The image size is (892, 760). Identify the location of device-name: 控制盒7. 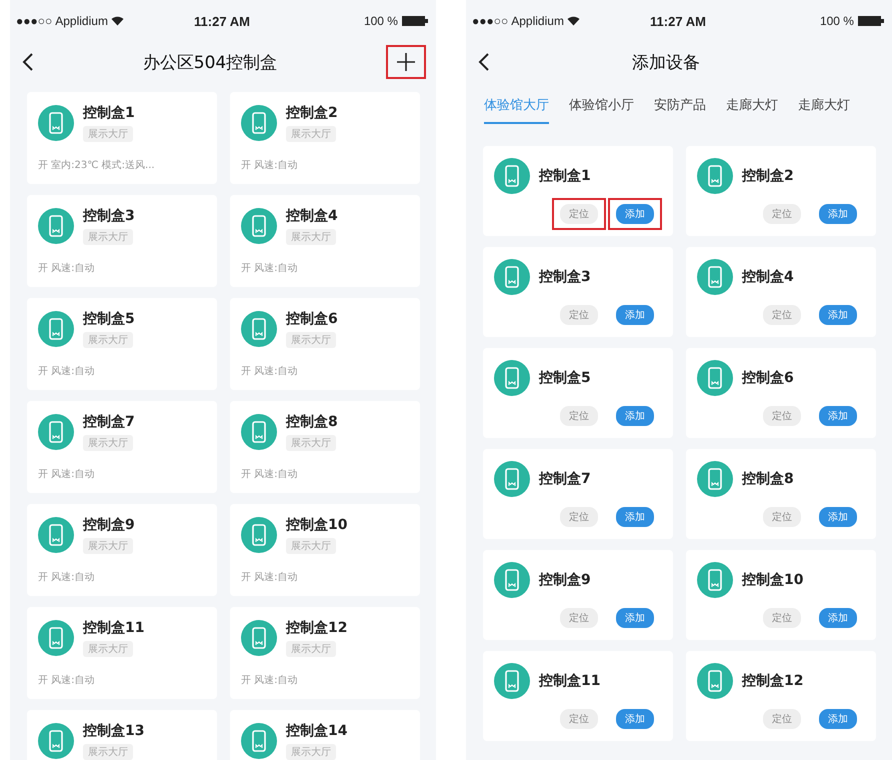
(565, 479).